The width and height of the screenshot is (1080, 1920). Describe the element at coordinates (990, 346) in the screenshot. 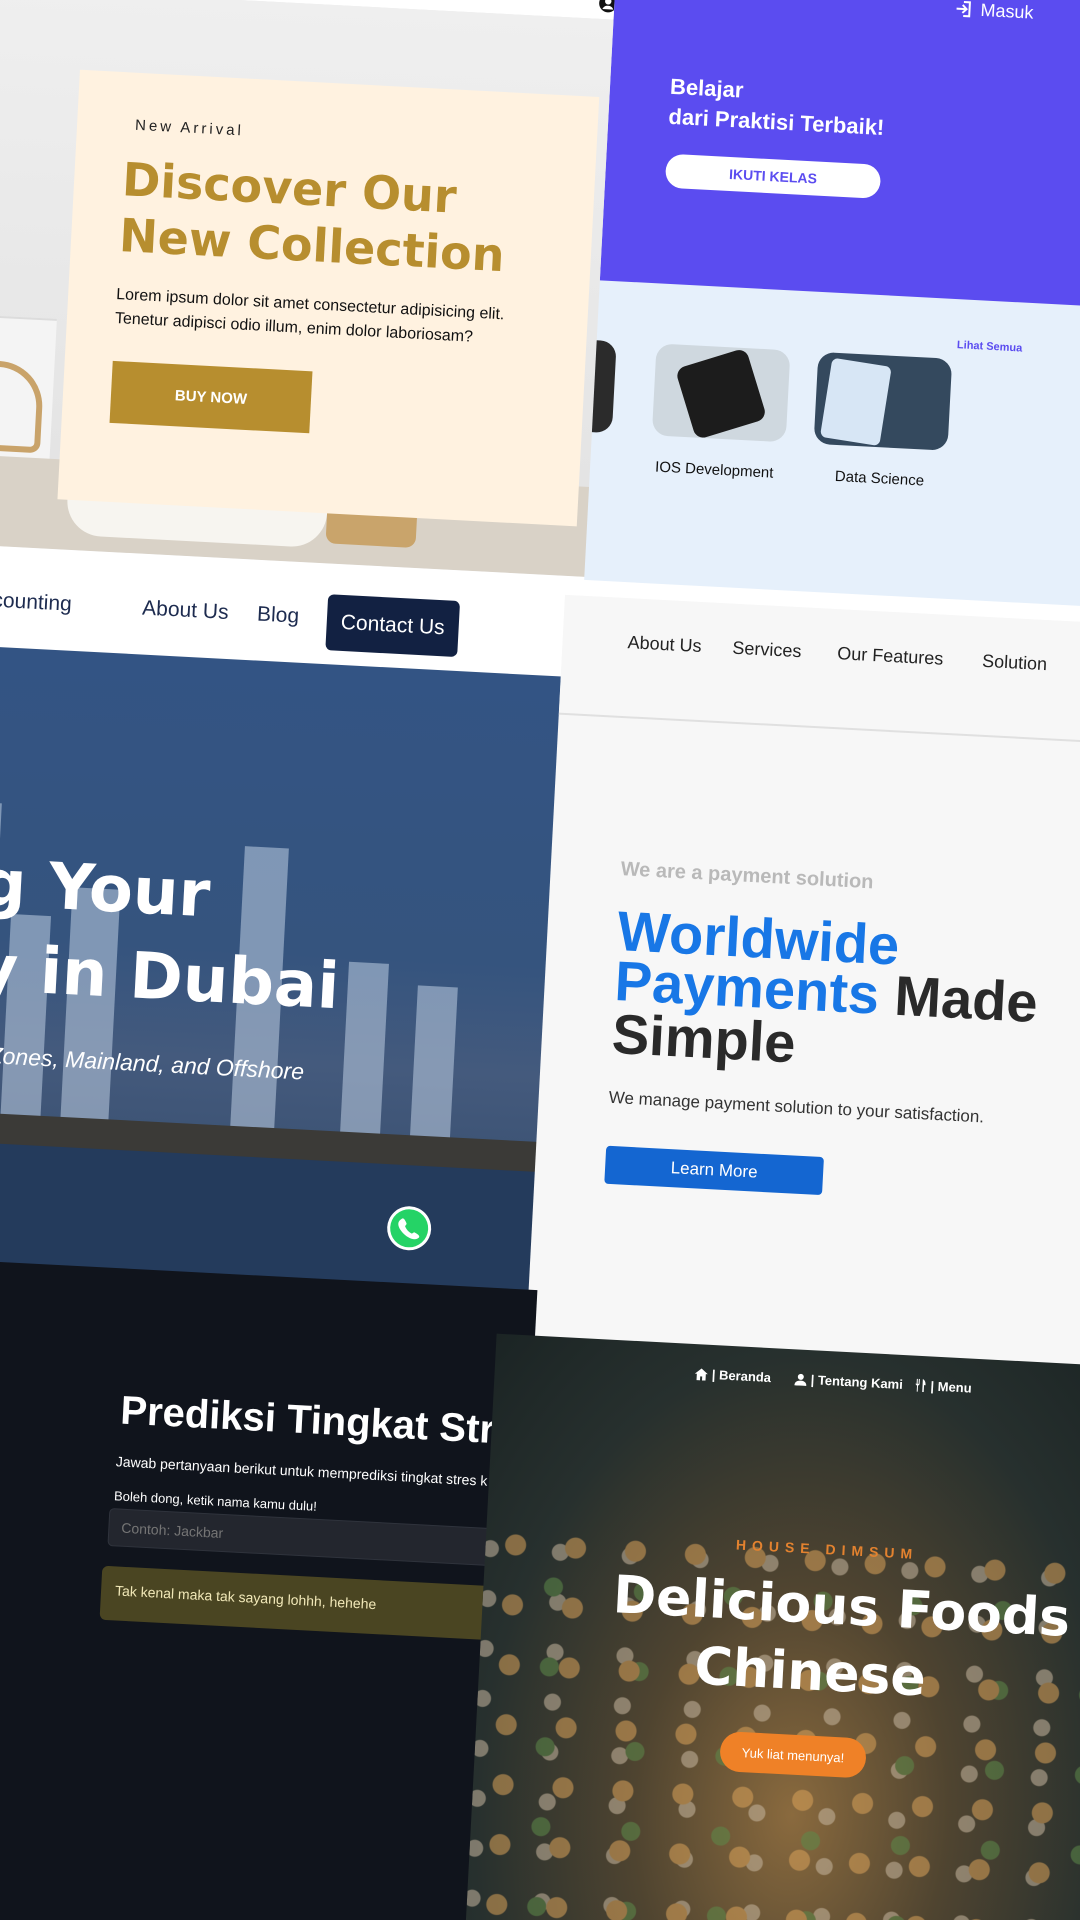

I see `see-all-link: Lihat Semua` at that location.